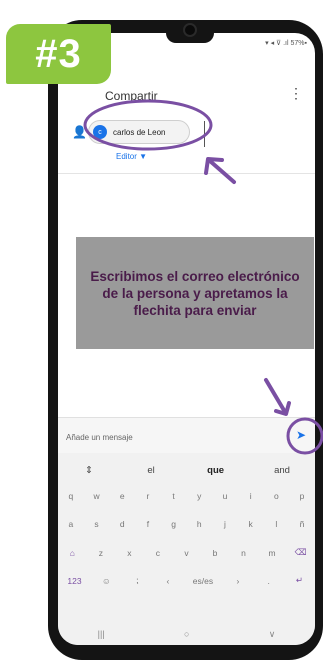 The height and width of the screenshot is (664, 323). Describe the element at coordinates (204, 134) in the screenshot. I see `text-cursor` at that location.